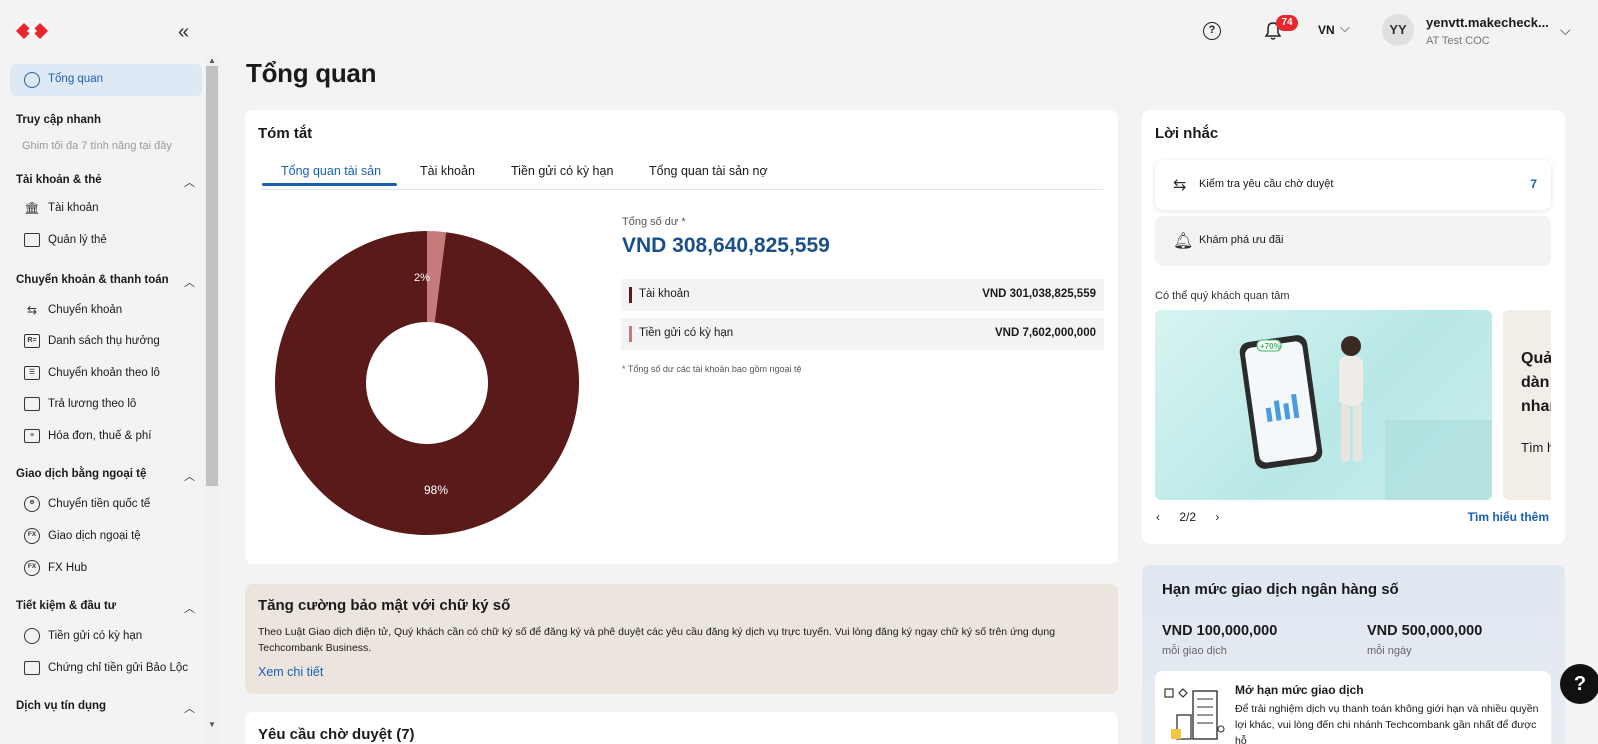 This screenshot has width=1598, height=744. Describe the element at coordinates (97, 146) in the screenshot. I see `quick-access-hint: Ghim tối đa 7 tính năng tại đây` at that location.